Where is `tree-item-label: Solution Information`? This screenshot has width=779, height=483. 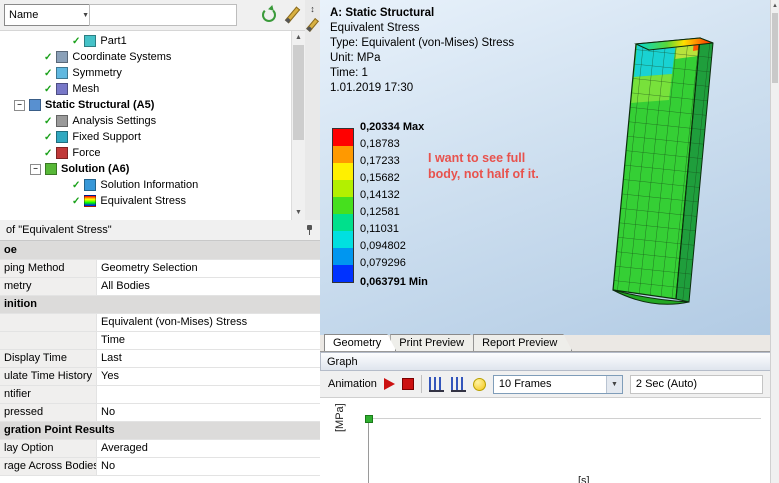 tree-item-label: Solution Information is located at coordinates (149, 185).